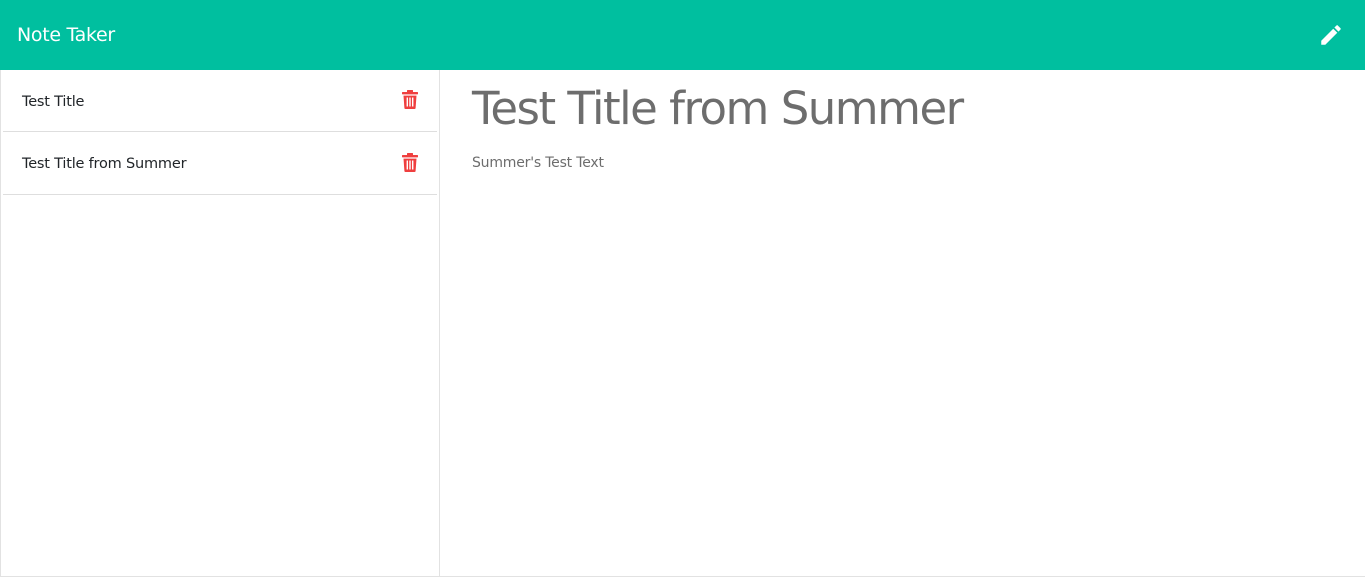 The height and width of the screenshot is (577, 1365). Describe the element at coordinates (682, 35) in the screenshot. I see `navbar: Note Taker` at that location.